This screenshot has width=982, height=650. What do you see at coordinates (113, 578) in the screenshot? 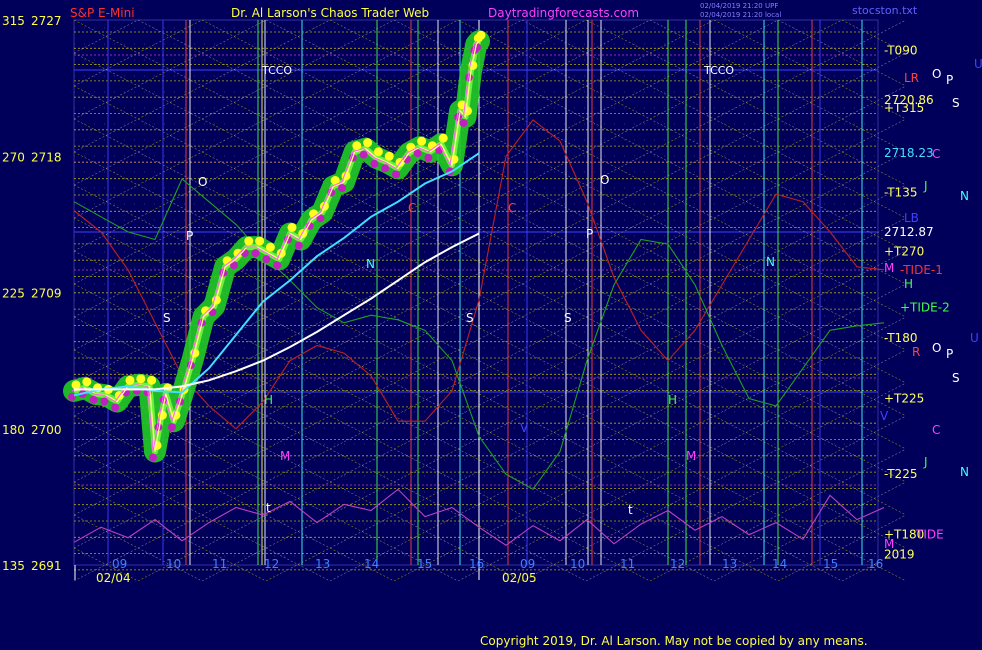
I see `x-date-label: 02/04` at bounding box center [113, 578].